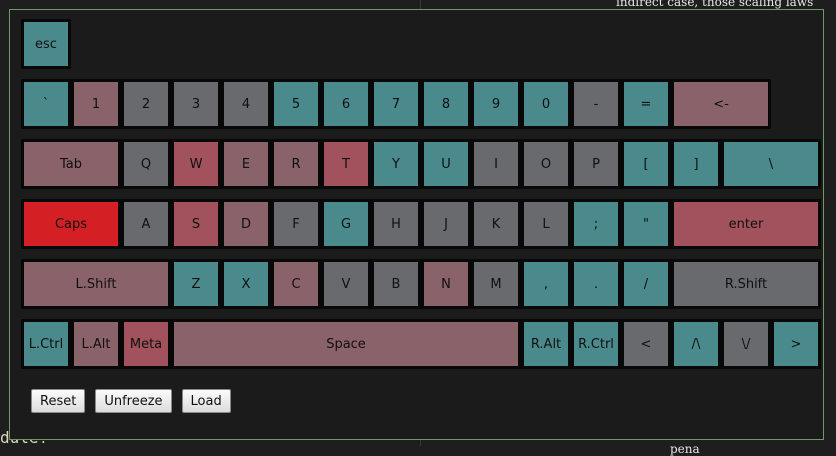 The width and height of the screenshot is (836, 456). I want to click on load-button: Load, so click(206, 401).